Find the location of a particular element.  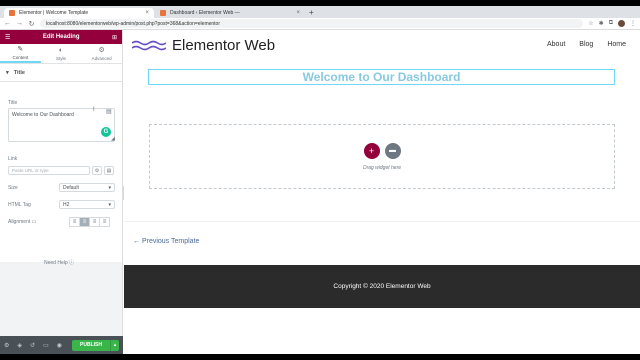

section-title: Title is located at coordinates (19, 72).